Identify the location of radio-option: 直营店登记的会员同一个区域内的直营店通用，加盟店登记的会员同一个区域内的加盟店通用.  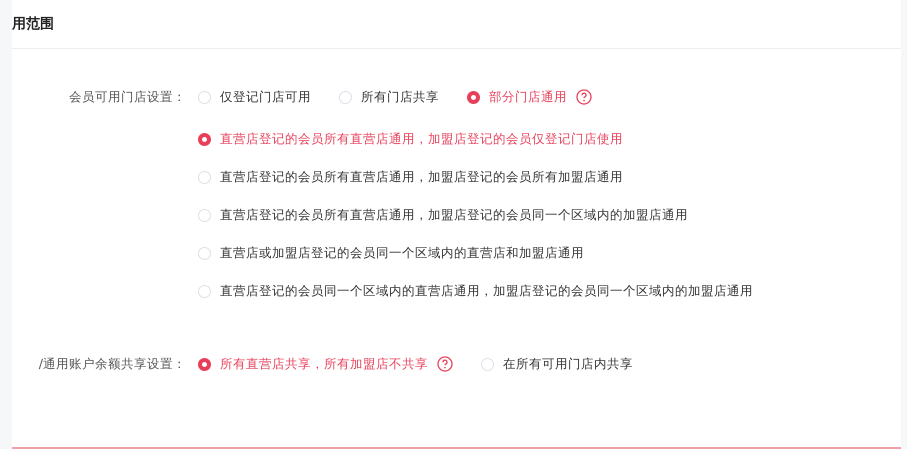
(549, 291).